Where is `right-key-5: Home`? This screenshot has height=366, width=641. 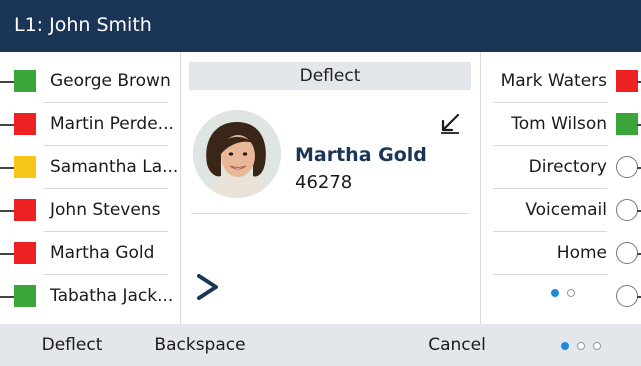 right-key-5: Home is located at coordinates (561, 253).